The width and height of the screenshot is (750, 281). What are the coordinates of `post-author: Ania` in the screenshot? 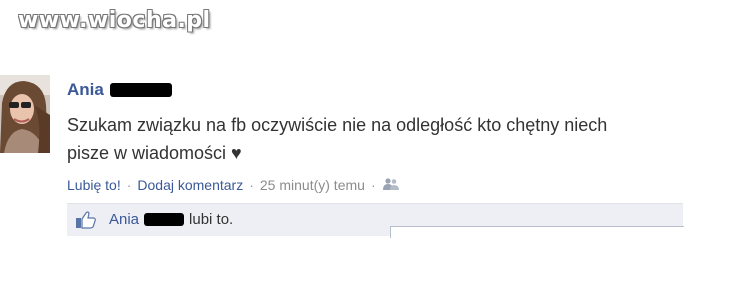 It's located at (387, 90).